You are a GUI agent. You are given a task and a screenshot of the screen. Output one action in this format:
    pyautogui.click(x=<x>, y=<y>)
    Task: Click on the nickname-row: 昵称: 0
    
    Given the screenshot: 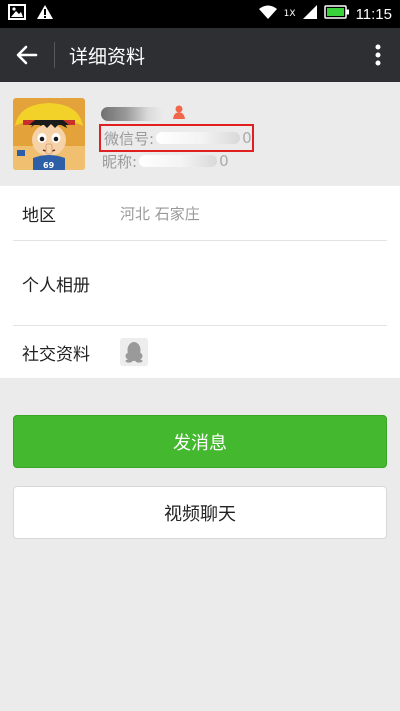 What is the action you would take?
    pyautogui.click(x=165, y=161)
    